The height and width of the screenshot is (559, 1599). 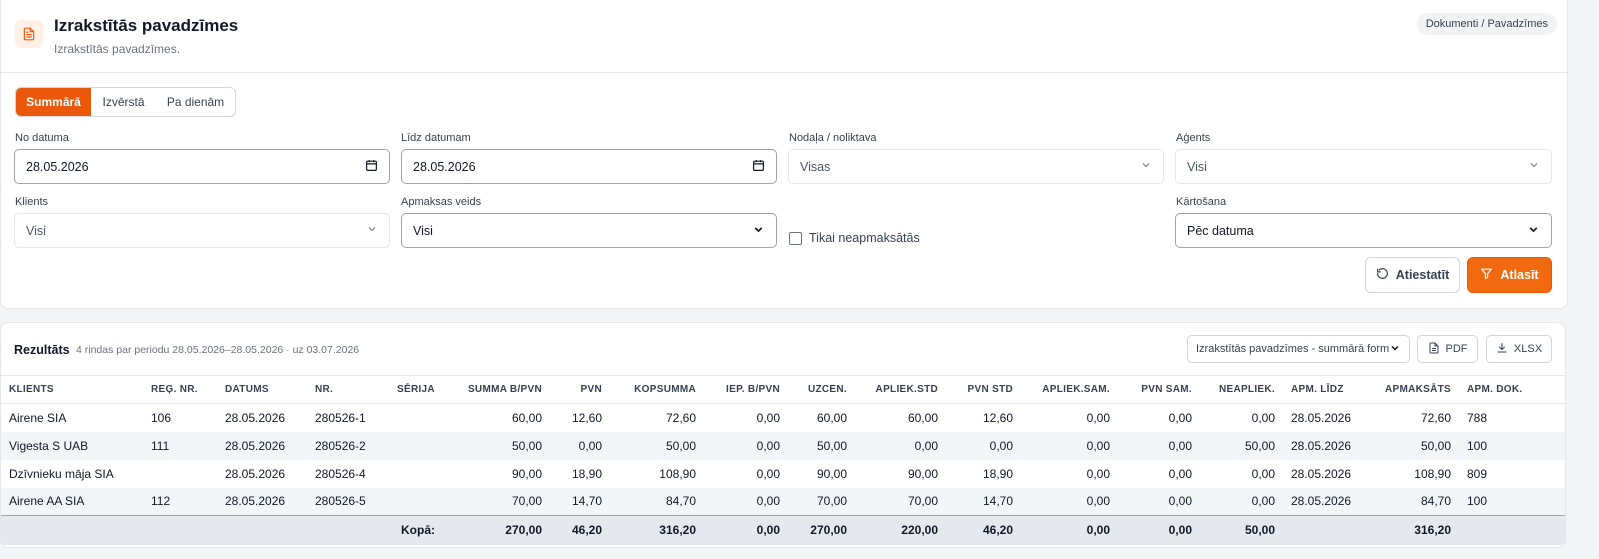 I want to click on department-select: Visas, so click(x=976, y=166).